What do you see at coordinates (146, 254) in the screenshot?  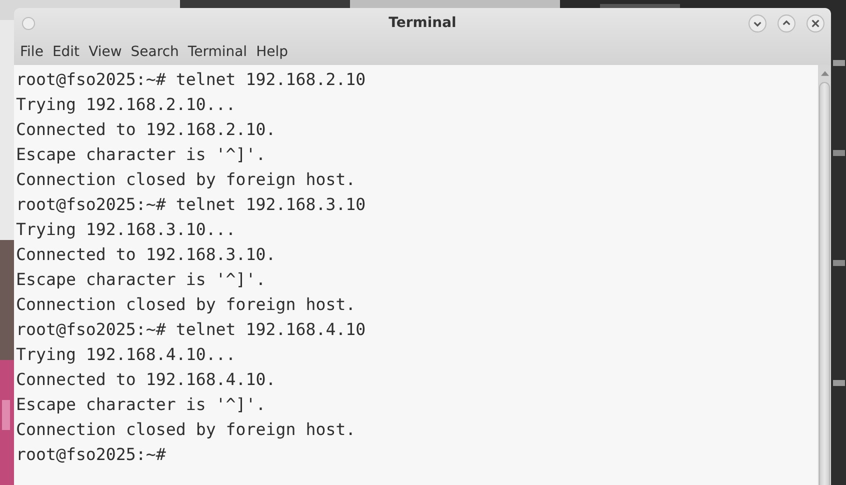 I see `terminal-line: Connected to 192.168.3.10.` at bounding box center [146, 254].